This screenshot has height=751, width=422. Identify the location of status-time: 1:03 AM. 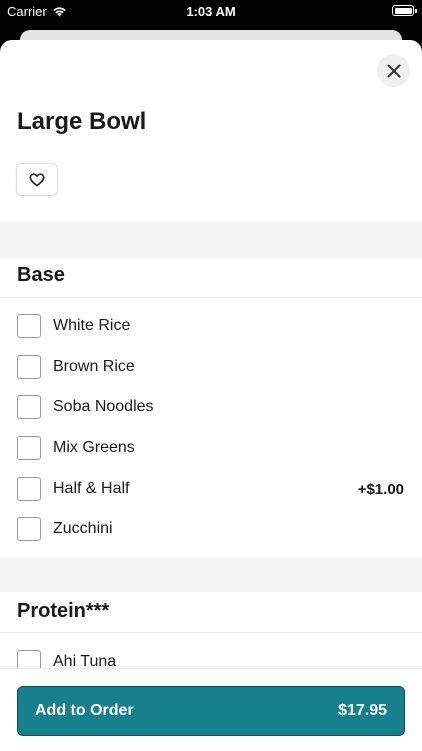
(211, 11).